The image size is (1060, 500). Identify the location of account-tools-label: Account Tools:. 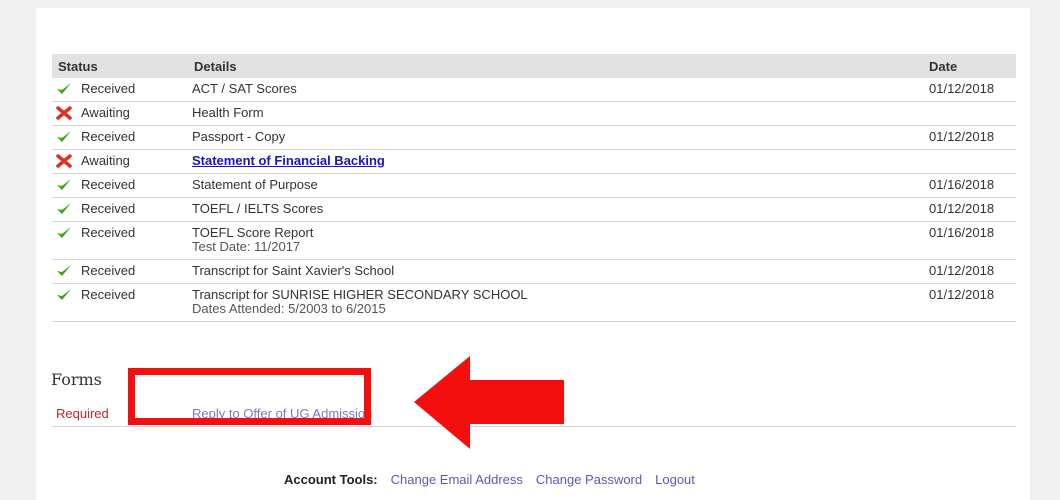
(331, 479).